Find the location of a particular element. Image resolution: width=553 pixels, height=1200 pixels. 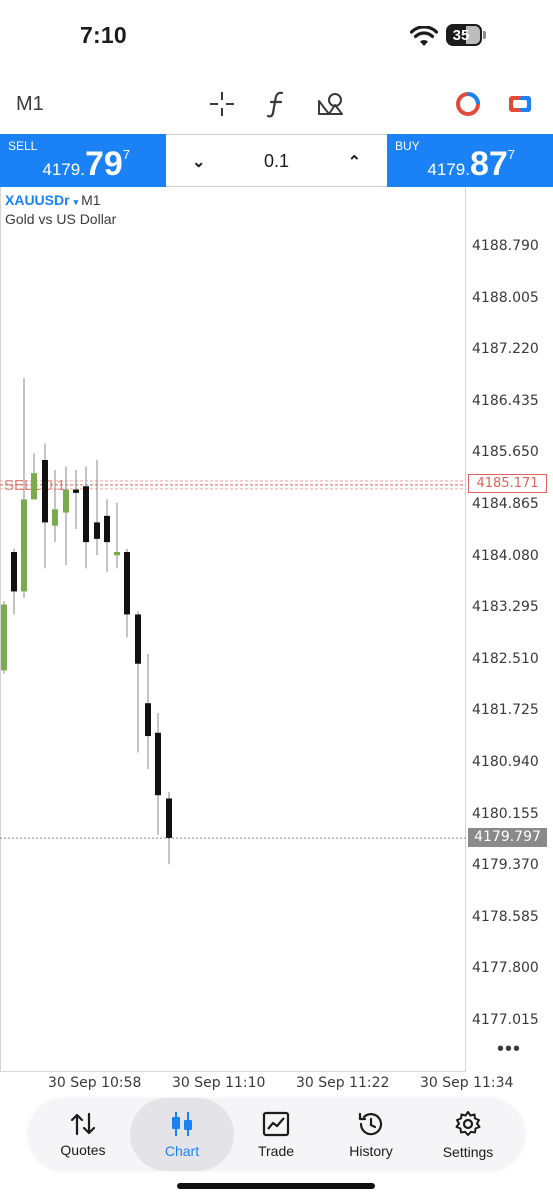

price-axis-label: 4177.800 is located at coordinates (505, 968).